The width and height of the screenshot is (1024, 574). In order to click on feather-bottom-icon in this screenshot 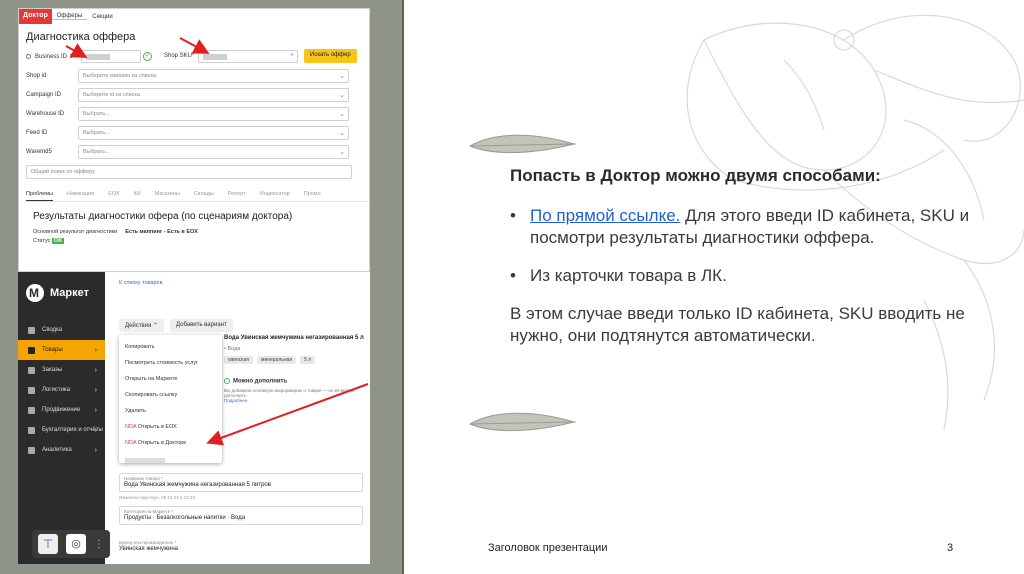, I will do `click(522, 422)`.